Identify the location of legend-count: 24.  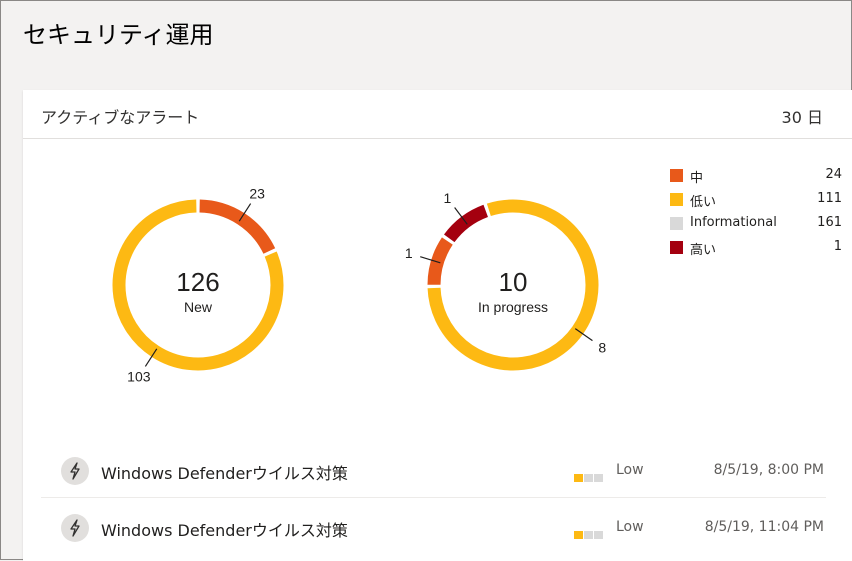
(833, 174).